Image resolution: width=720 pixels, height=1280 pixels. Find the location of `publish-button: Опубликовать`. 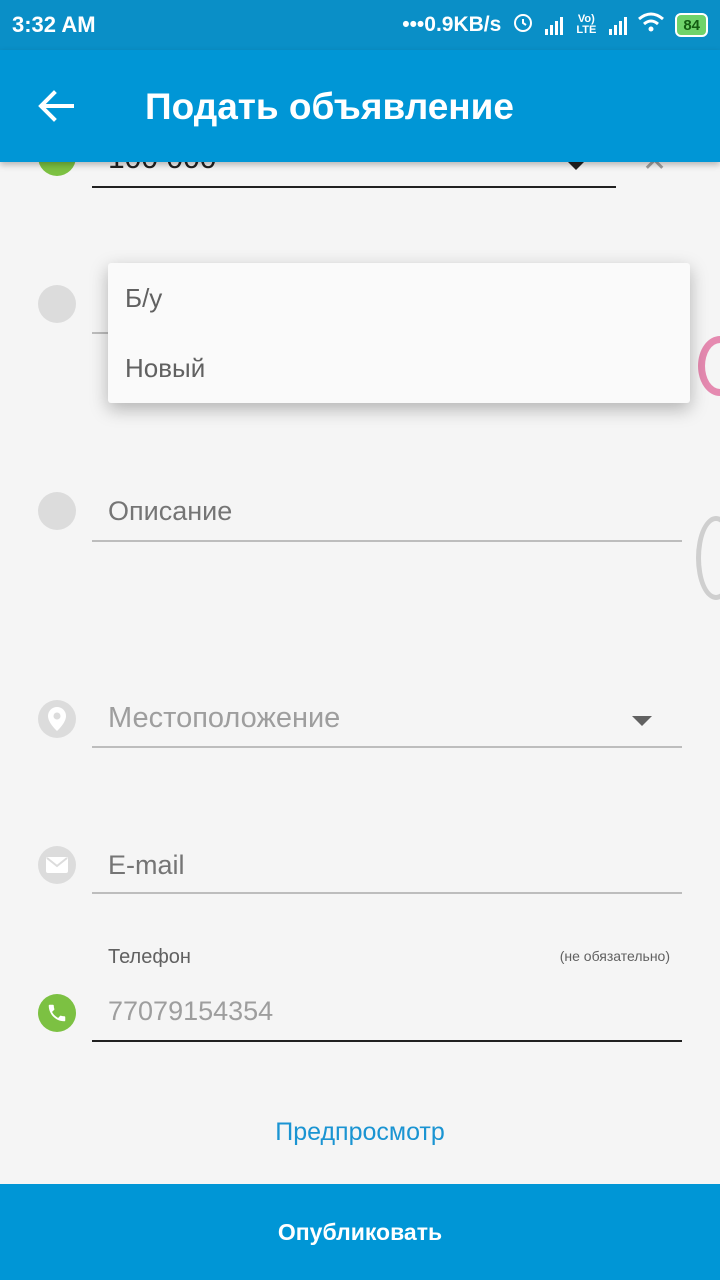

publish-button: Опубликовать is located at coordinates (360, 1232).